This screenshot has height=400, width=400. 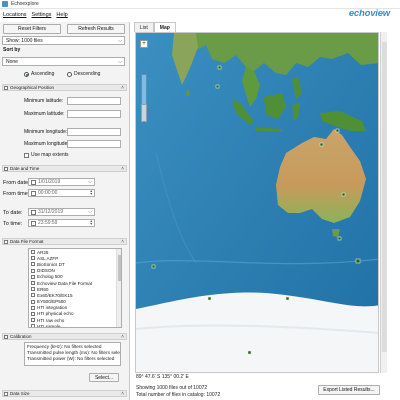 I want to click on use-map-extents-checkbox: Use map extents, so click(x=46, y=155).